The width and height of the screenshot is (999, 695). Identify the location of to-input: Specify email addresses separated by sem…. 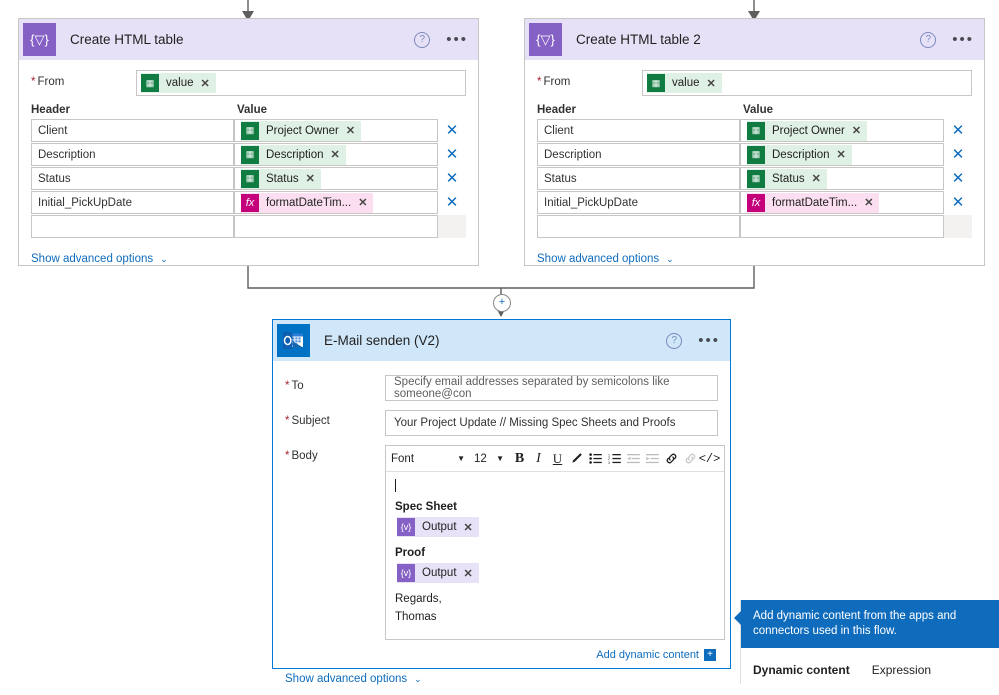
(551, 388).